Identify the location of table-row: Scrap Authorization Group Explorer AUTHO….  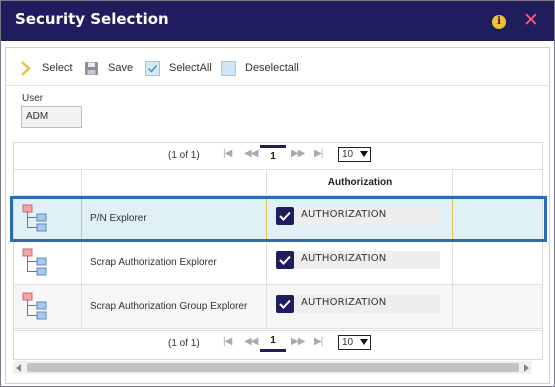
(278, 307).